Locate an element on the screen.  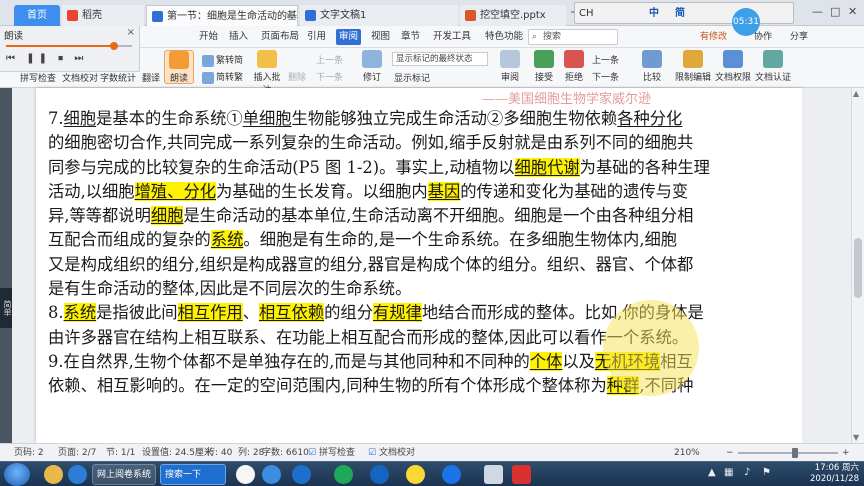
menu-view: 视图 is located at coordinates (380, 37).